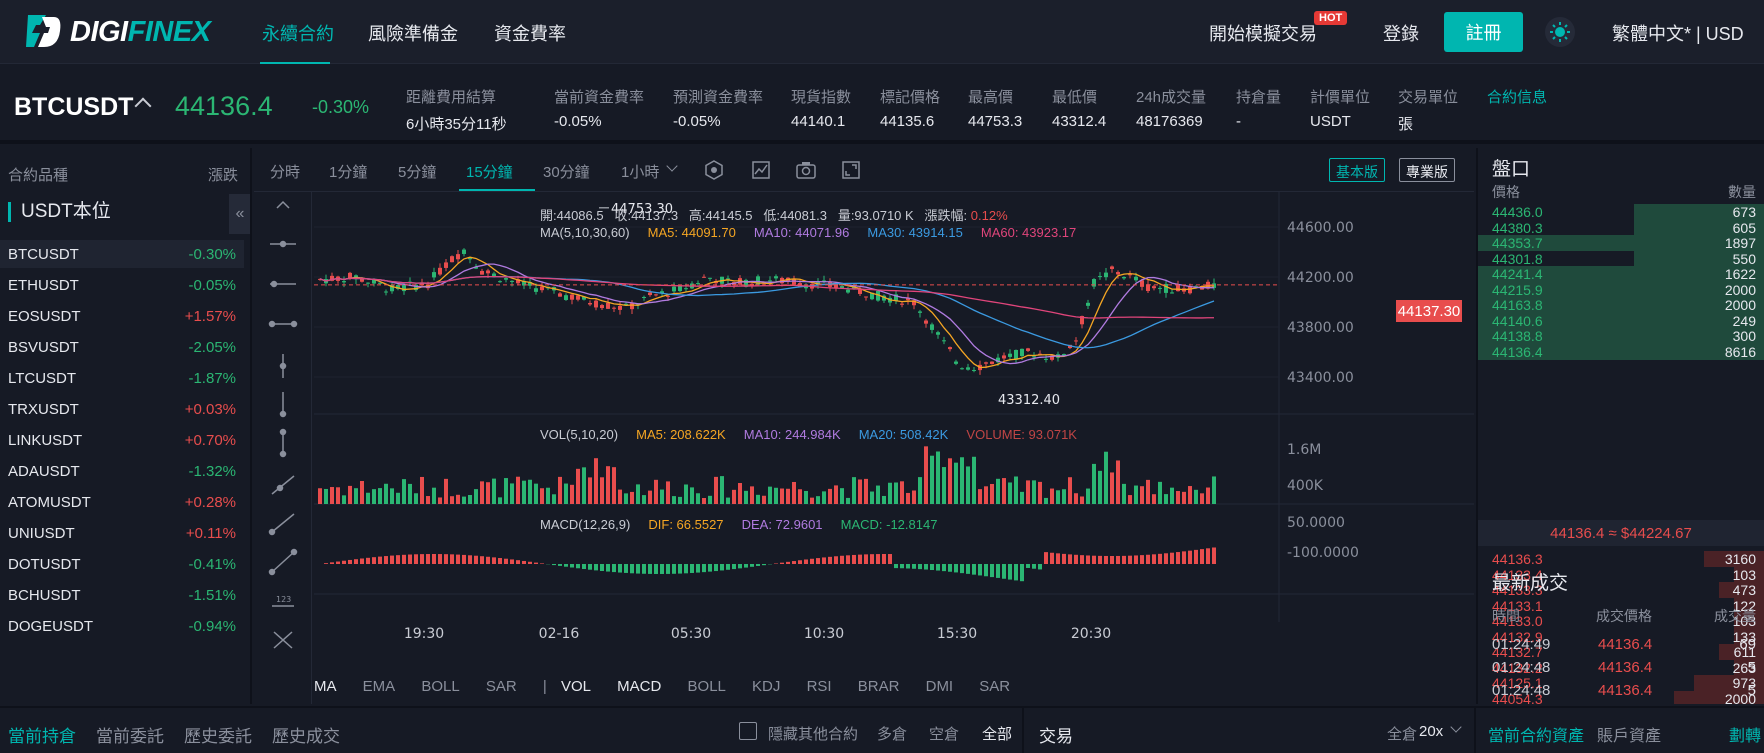  Describe the element at coordinates (73, 107) in the screenshot. I see `symbol-title: BTCUSDT` at that location.